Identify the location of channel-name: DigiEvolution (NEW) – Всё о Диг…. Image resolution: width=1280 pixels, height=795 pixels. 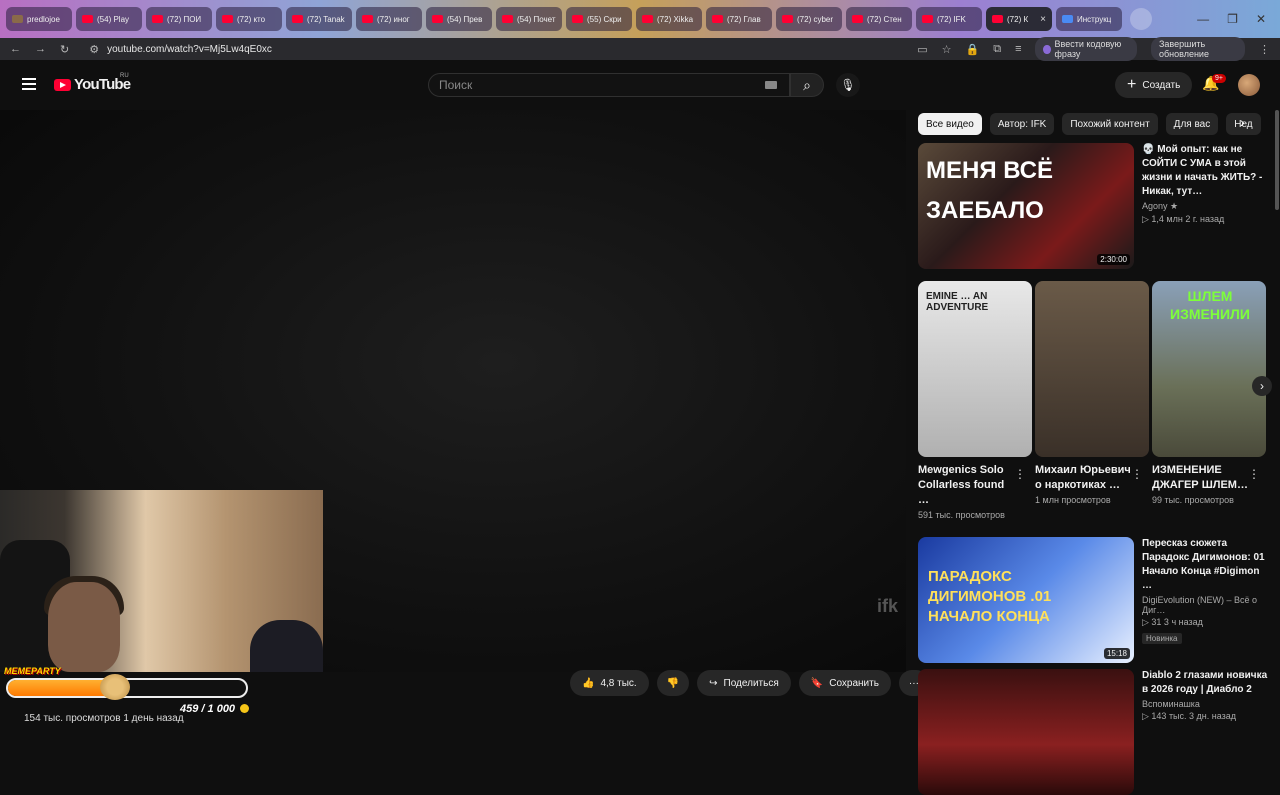
(1205, 605).